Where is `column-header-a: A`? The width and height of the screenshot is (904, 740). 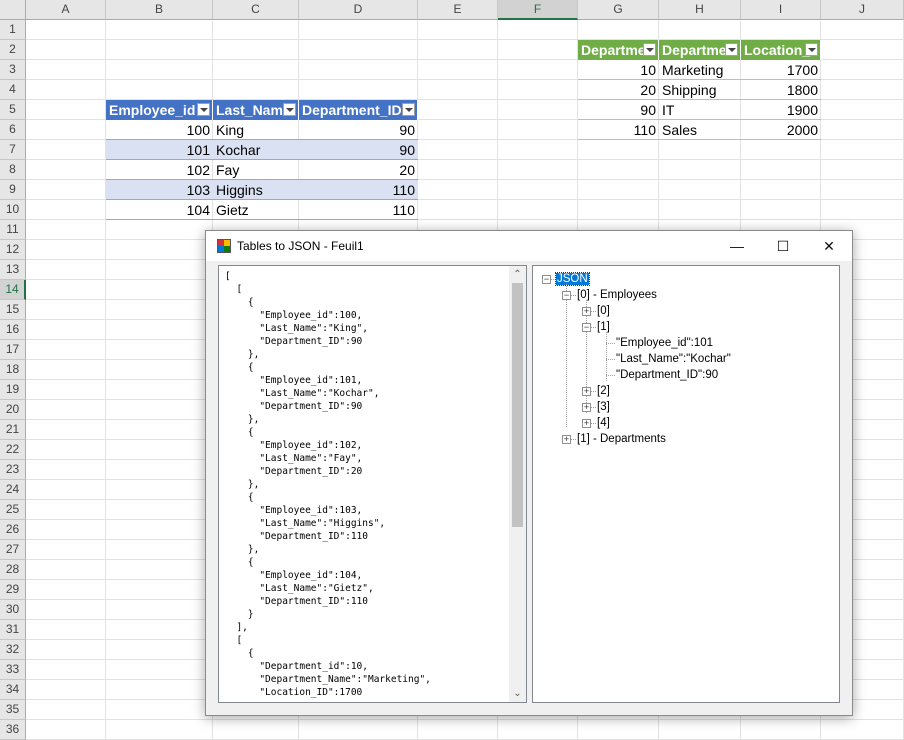 column-header-a: A is located at coordinates (66, 10).